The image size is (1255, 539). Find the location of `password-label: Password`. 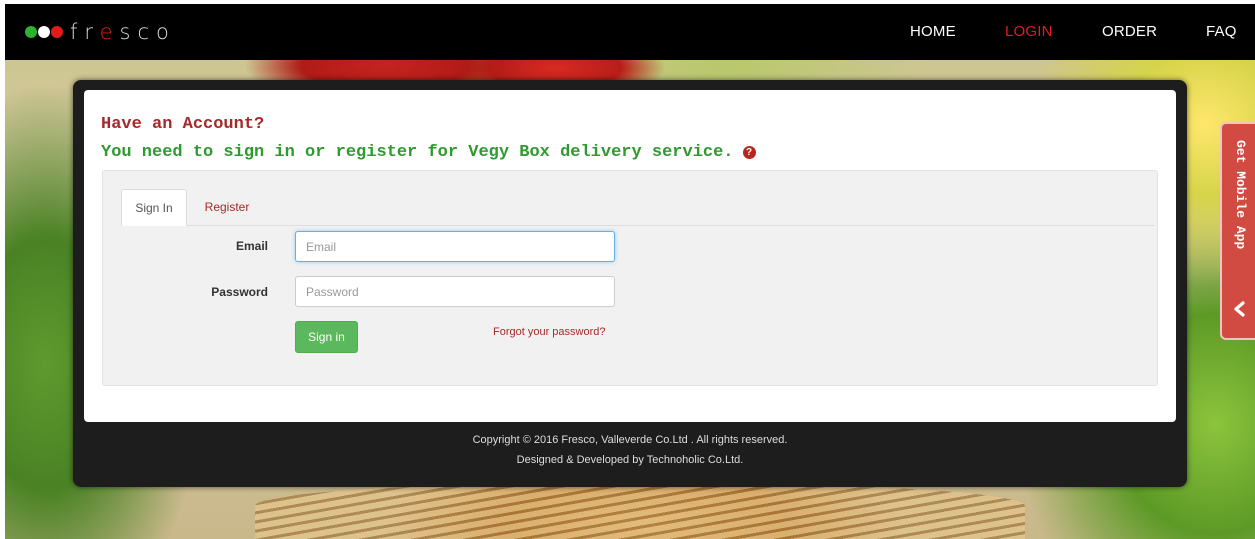

password-label: Password is located at coordinates (239, 292).